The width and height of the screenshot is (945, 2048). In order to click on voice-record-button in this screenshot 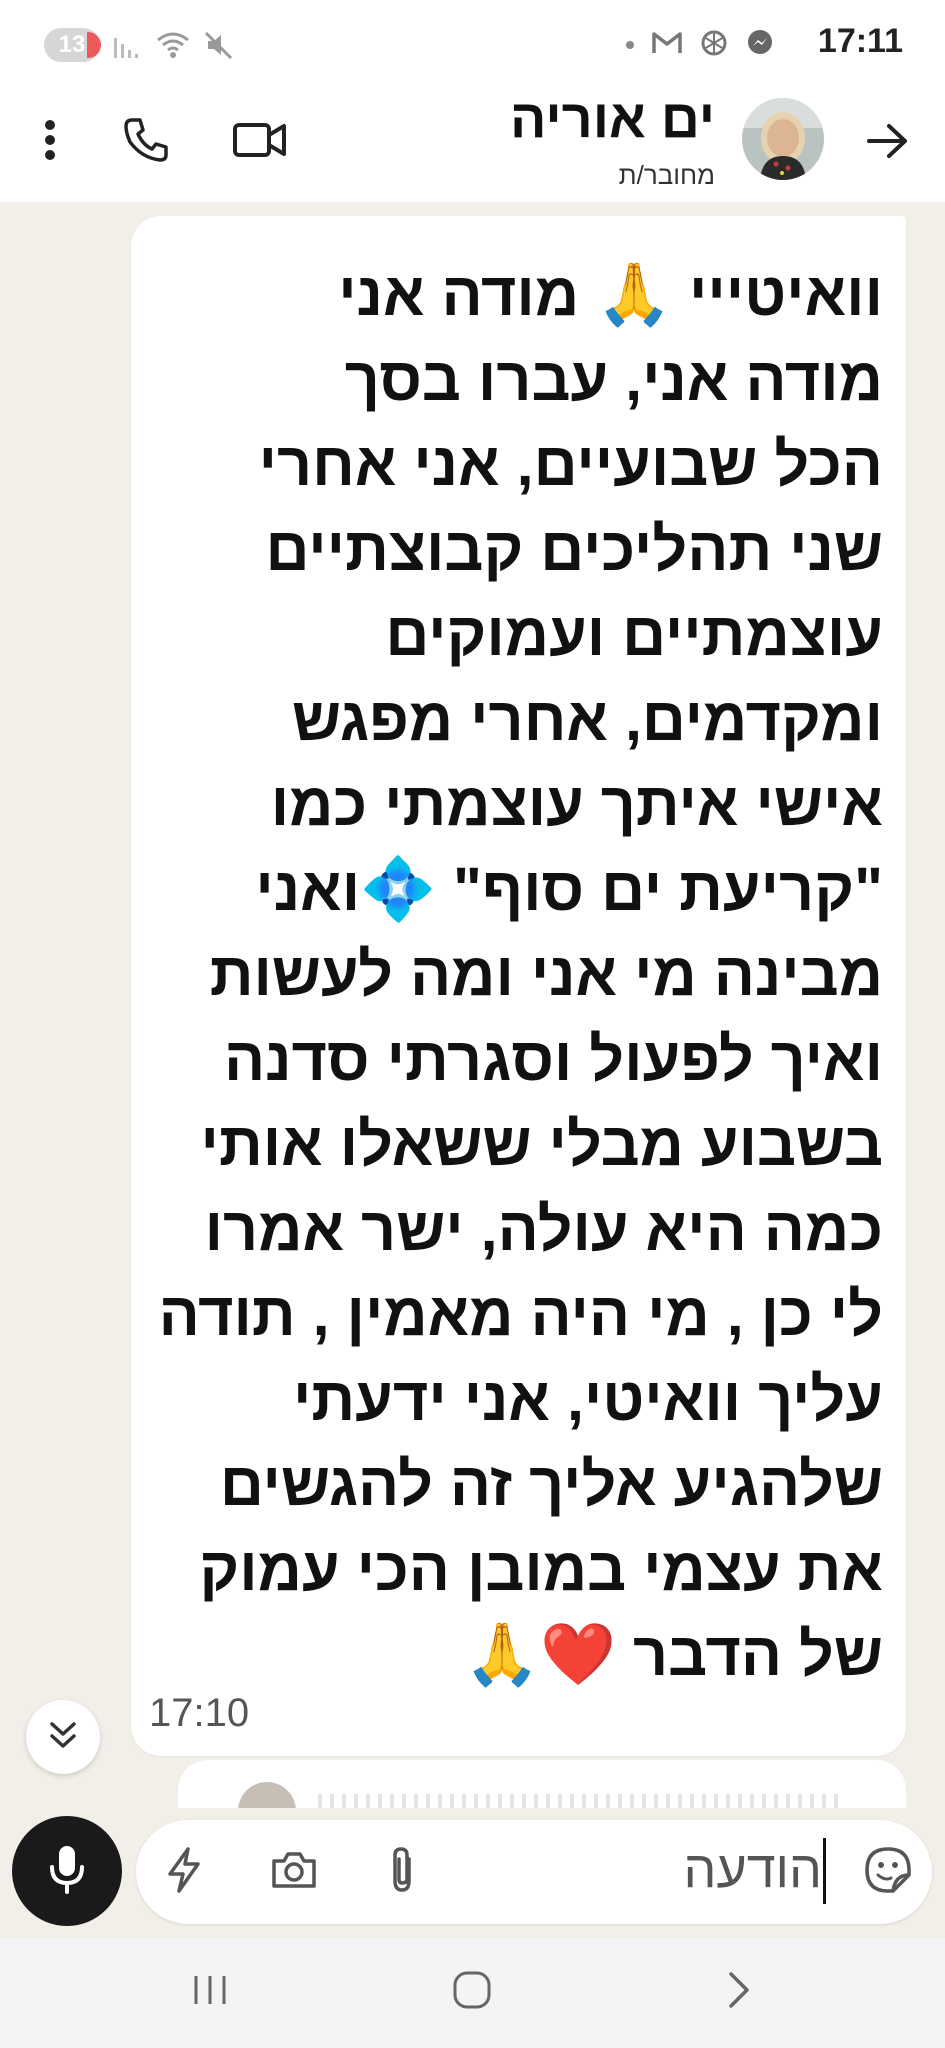, I will do `click(67, 1871)`.